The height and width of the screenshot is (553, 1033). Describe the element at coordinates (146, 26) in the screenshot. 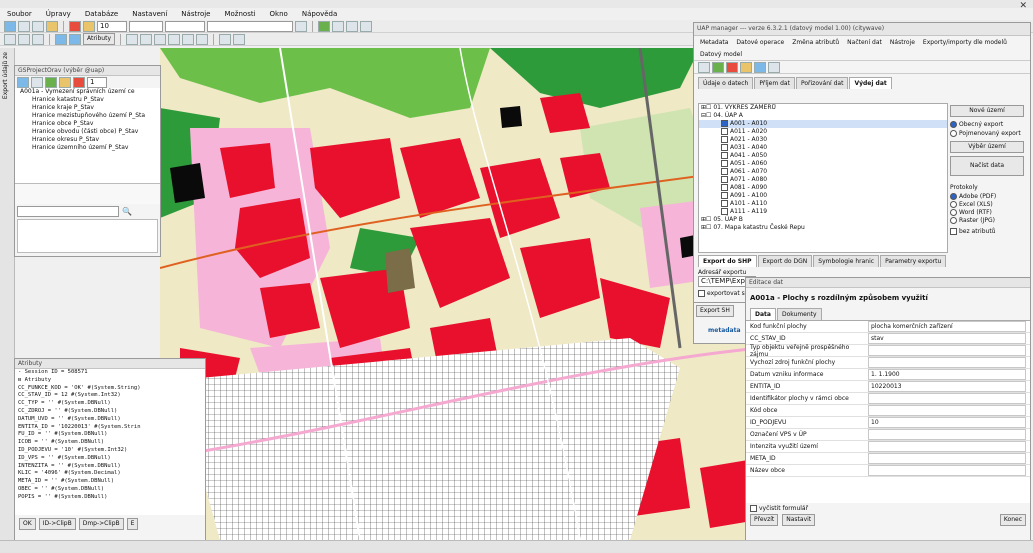

I see `line-style-field` at that location.